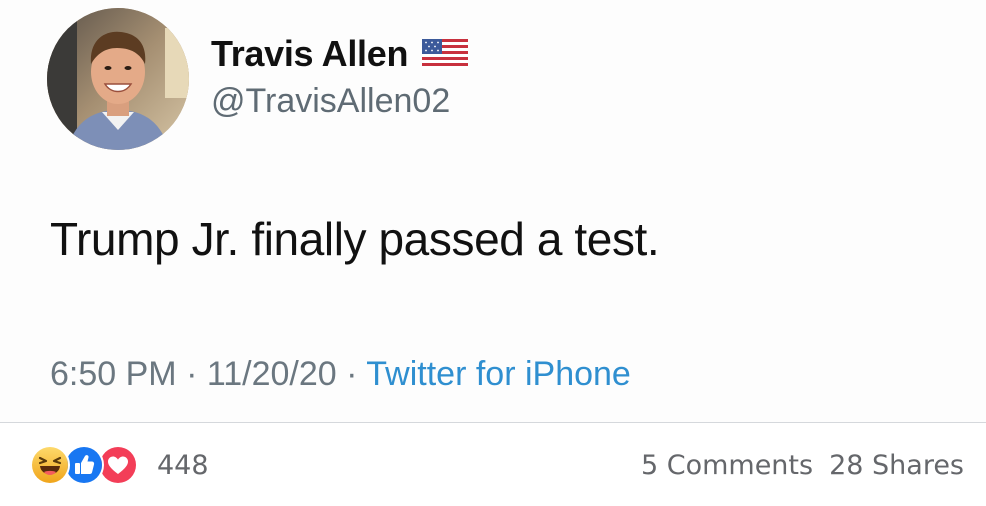  I want to click on love-reaction-icon, so click(118, 465).